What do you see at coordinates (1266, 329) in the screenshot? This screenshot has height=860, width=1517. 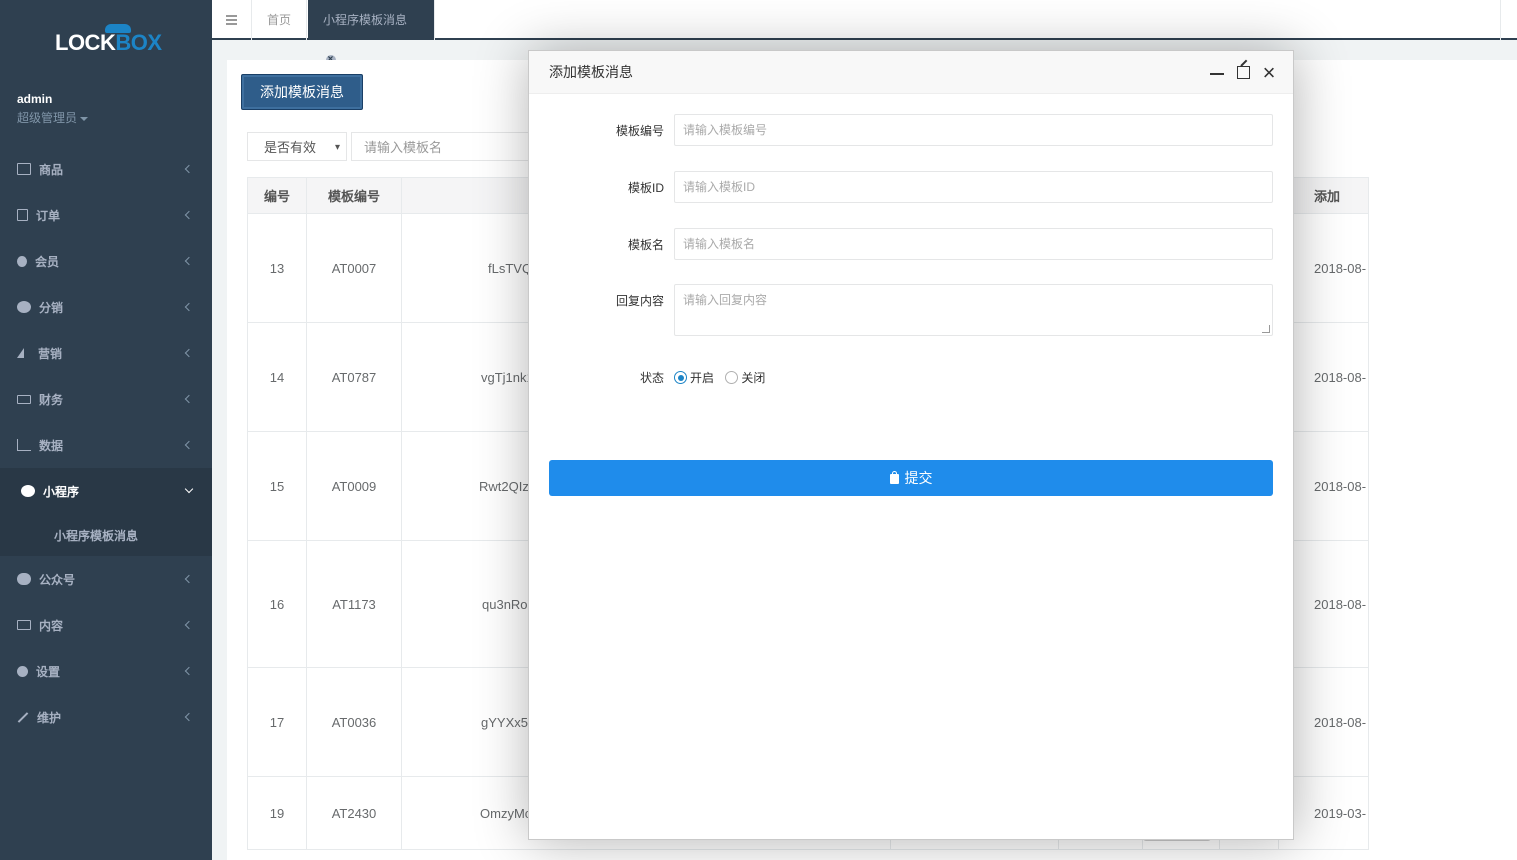 I see `resize-handle-icon` at bounding box center [1266, 329].